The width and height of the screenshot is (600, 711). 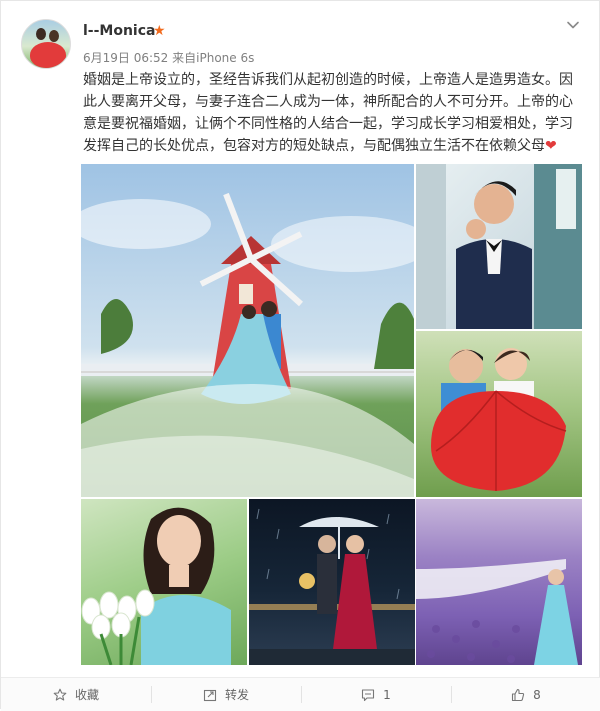 I want to click on post-time: 6月19日 06:52, so click(x=125, y=58).